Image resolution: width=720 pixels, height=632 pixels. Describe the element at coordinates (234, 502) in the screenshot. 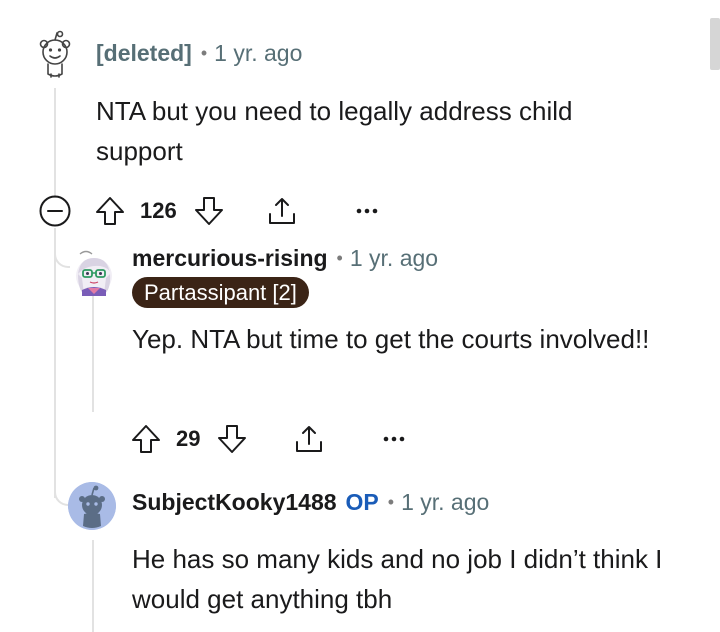

I see `username: SubjectKooky1488` at that location.